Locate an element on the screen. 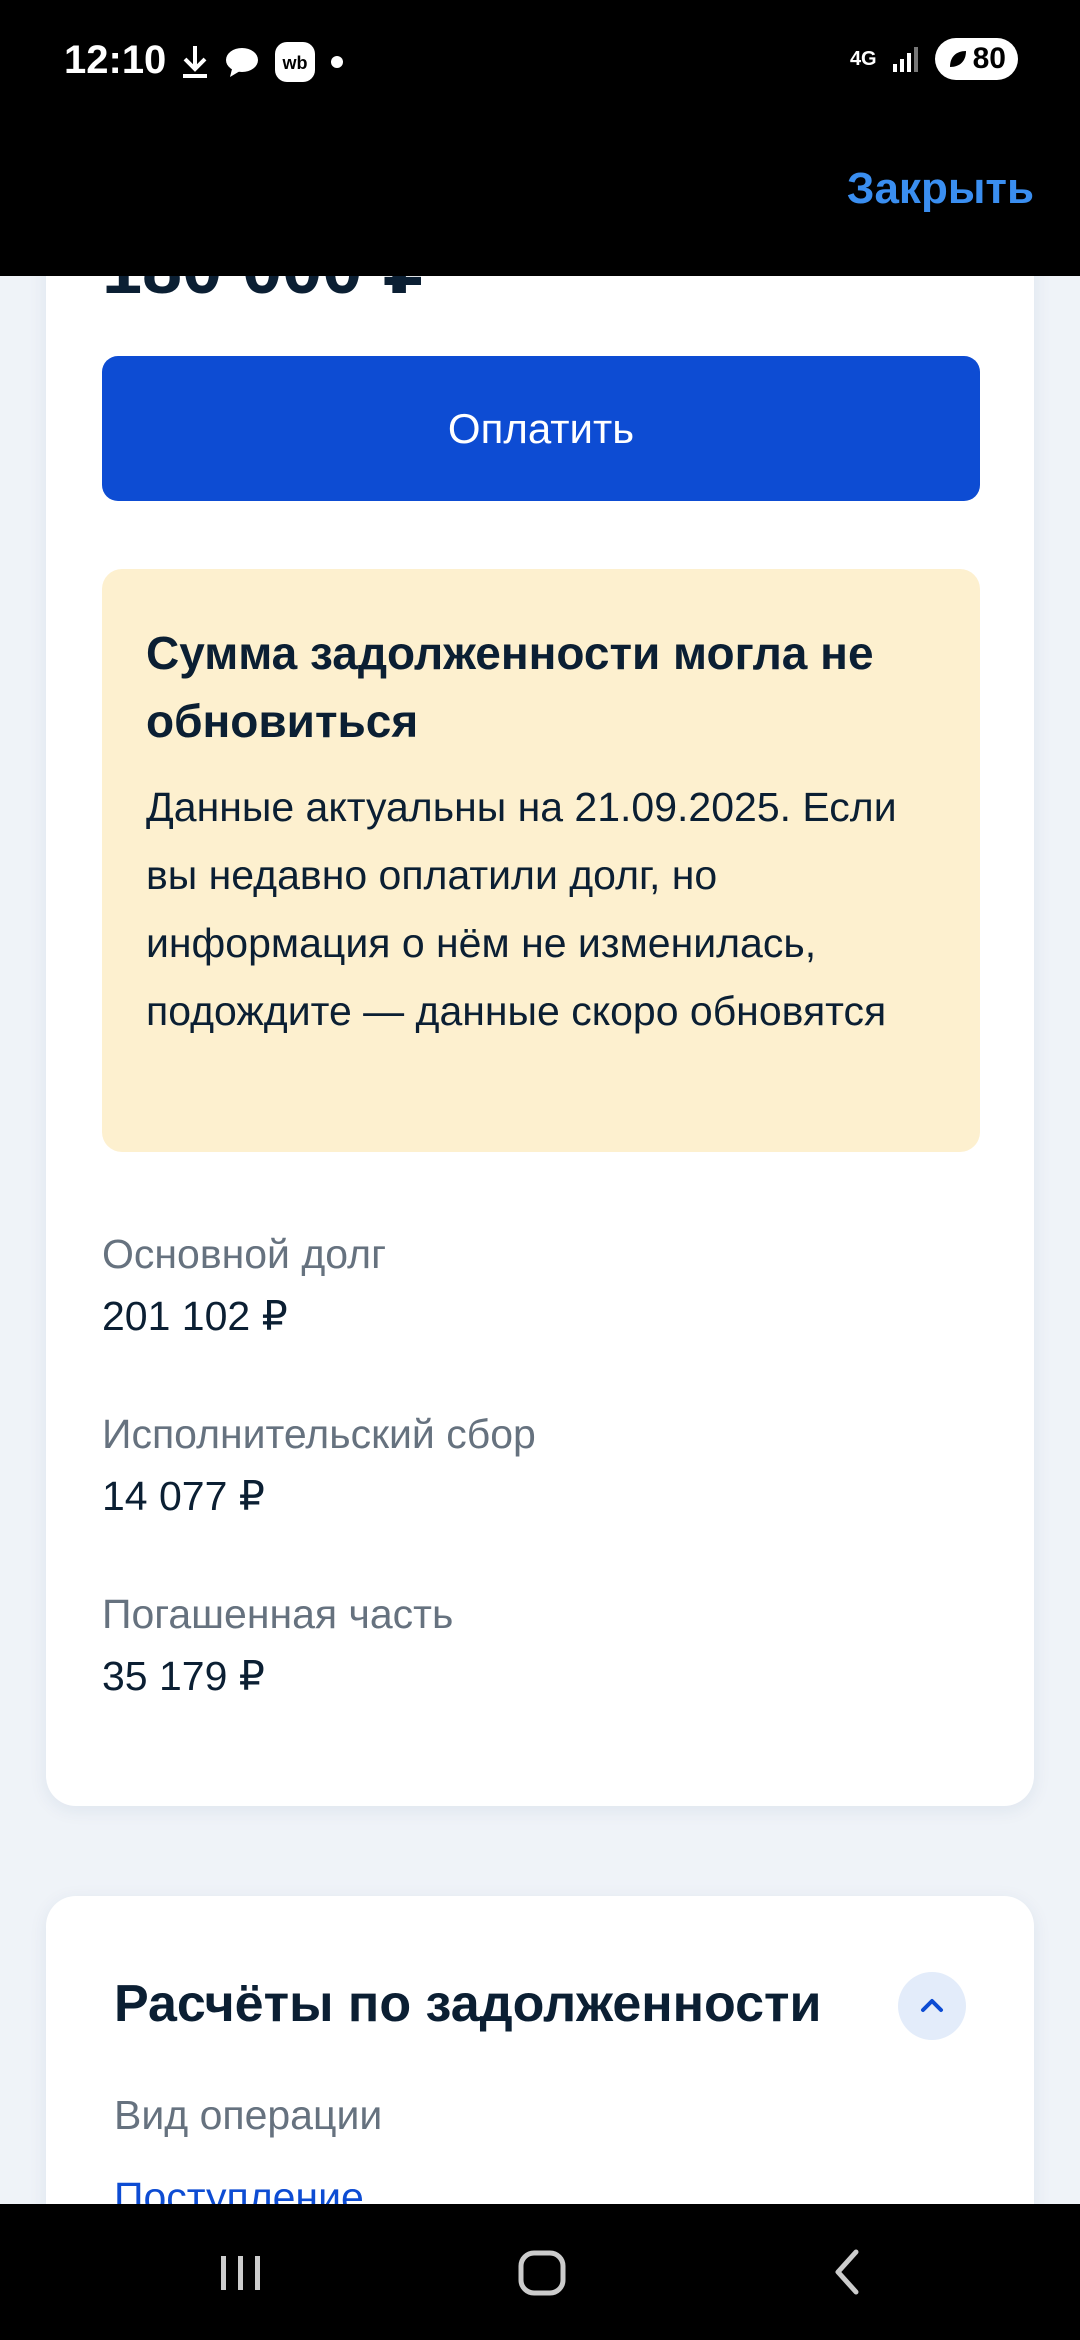 The width and height of the screenshot is (1080, 2340). status-left-icons: wb is located at coordinates (262, 62).